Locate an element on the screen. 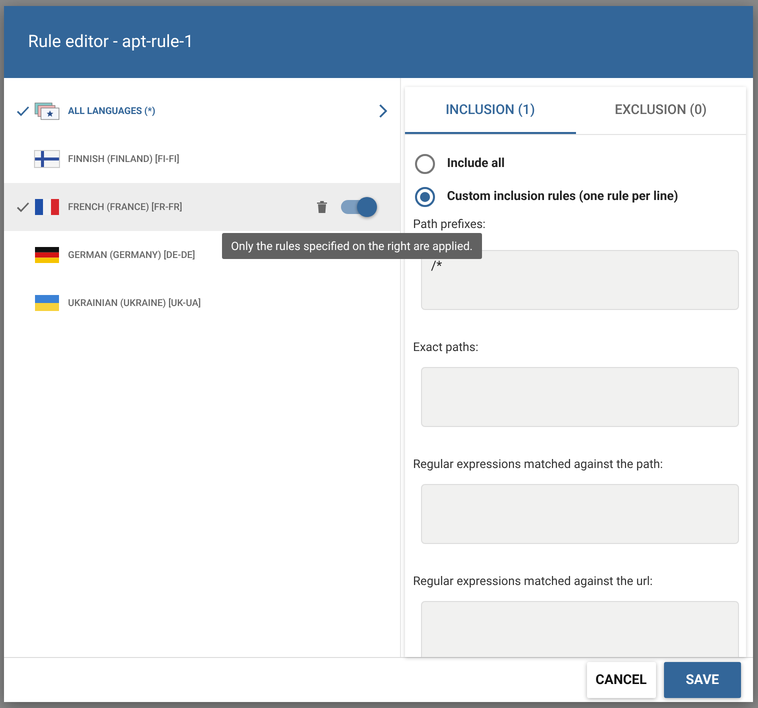 The image size is (758, 708). language-name: FRENCH (FRANCE) [FR-FR] is located at coordinates (126, 207).